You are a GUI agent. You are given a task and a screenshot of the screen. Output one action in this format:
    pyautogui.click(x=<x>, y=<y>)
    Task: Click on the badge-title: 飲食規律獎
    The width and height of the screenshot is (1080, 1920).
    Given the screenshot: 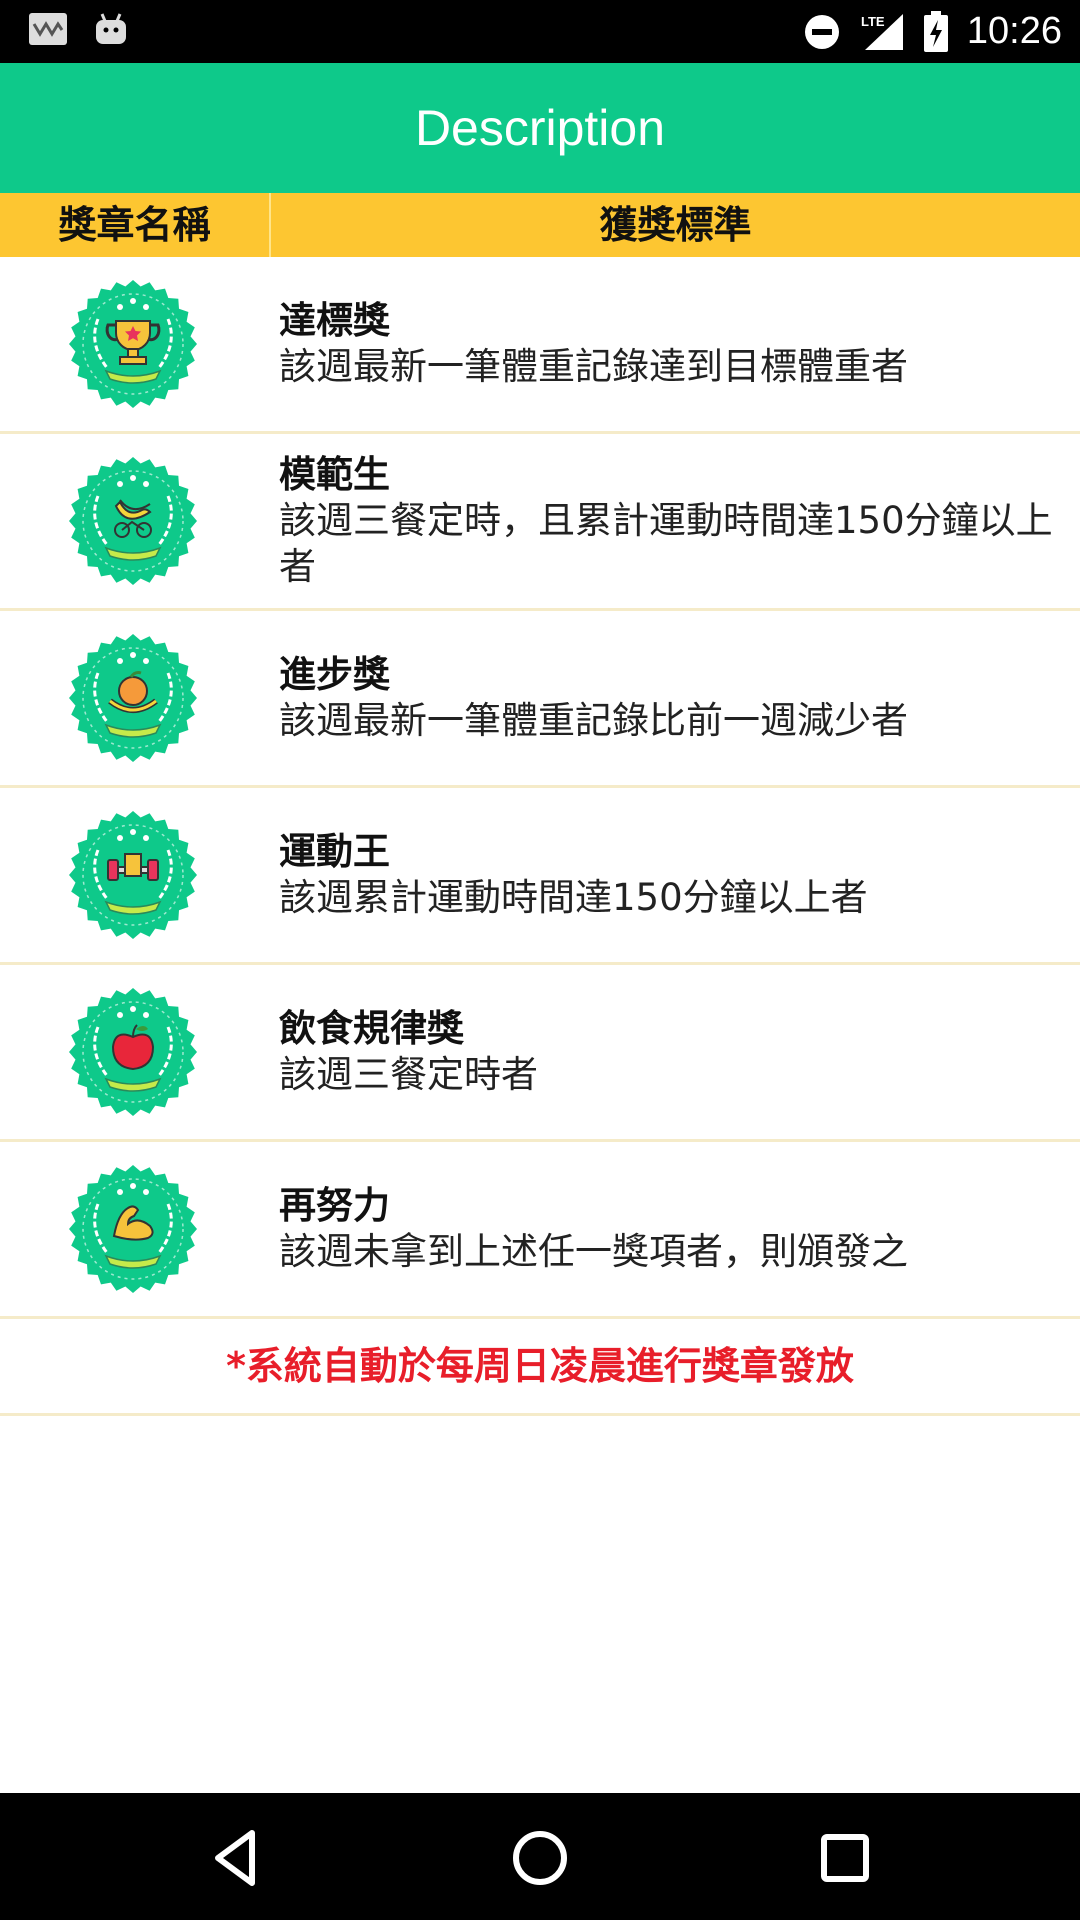 What is the action you would take?
    pyautogui.click(x=371, y=1028)
    